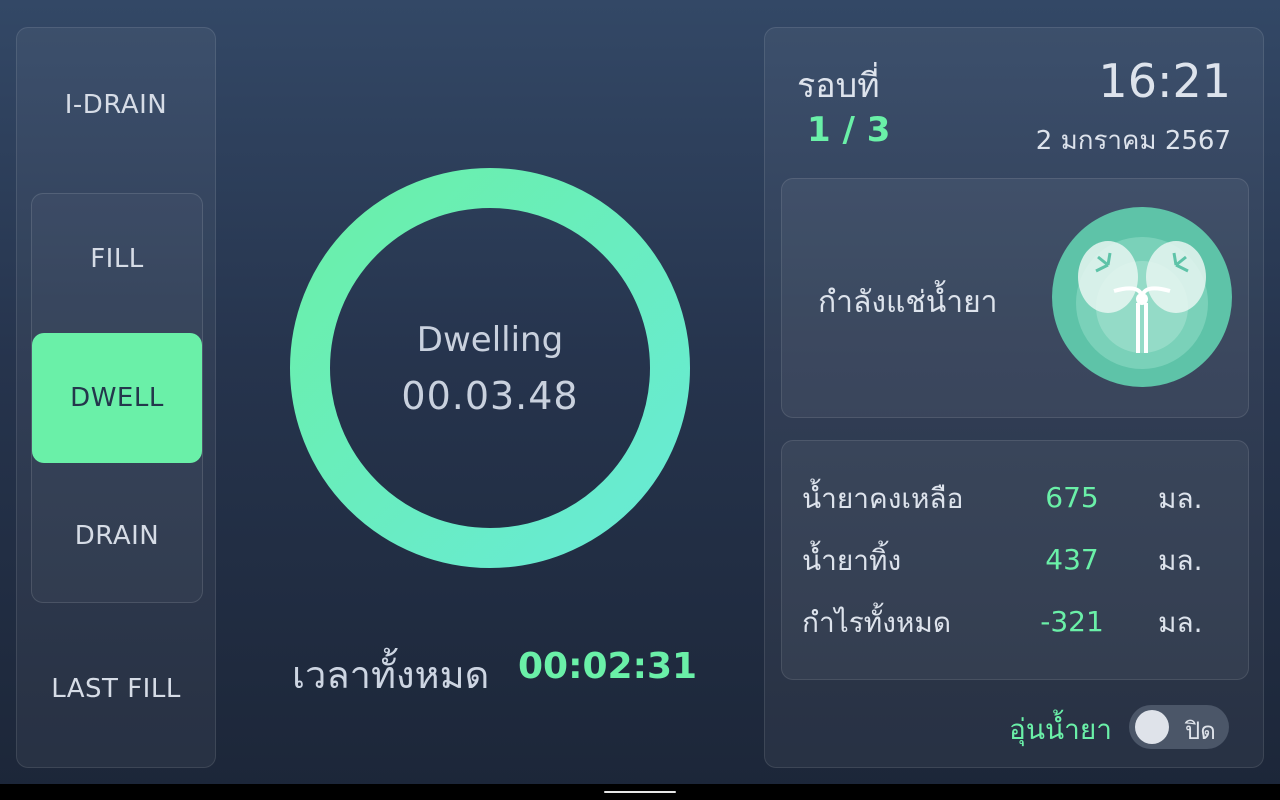 The image size is (1280, 800). Describe the element at coordinates (1152, 727) in the screenshot. I see `toggle-knob` at that location.